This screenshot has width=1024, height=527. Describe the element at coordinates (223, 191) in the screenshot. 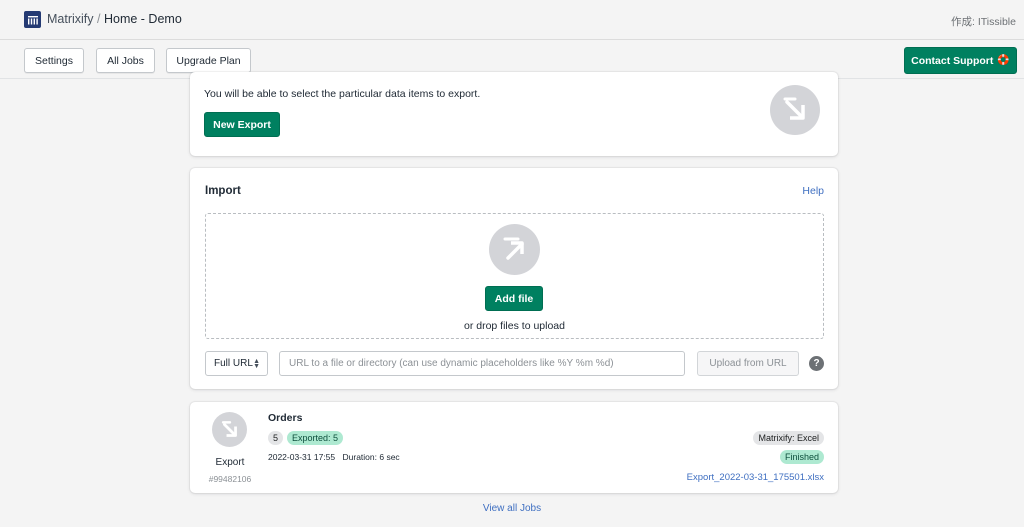

I see `import-title: Import` at that location.